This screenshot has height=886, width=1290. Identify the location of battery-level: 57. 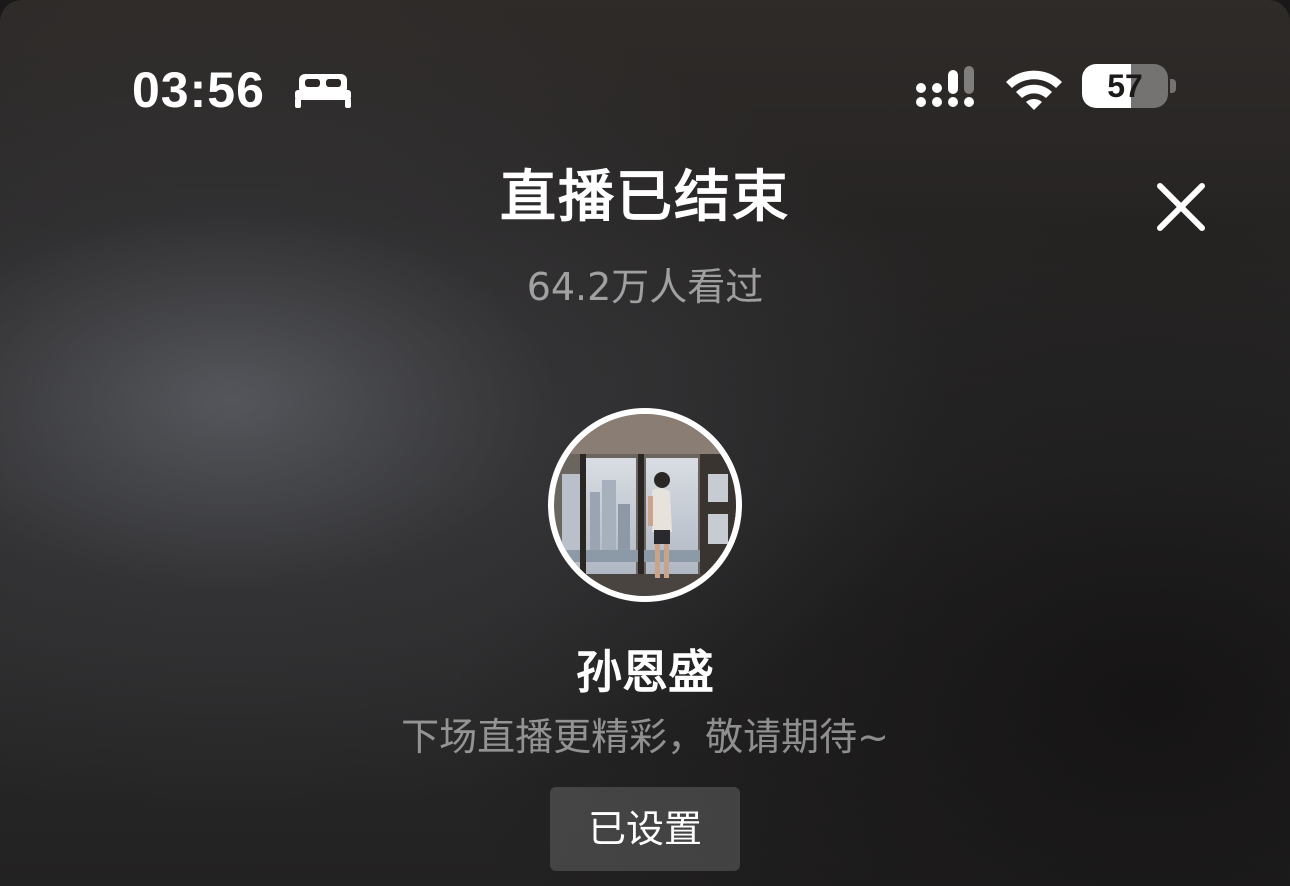
(1125, 86).